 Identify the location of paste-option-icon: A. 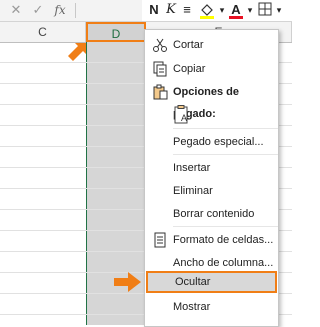
(183, 115).